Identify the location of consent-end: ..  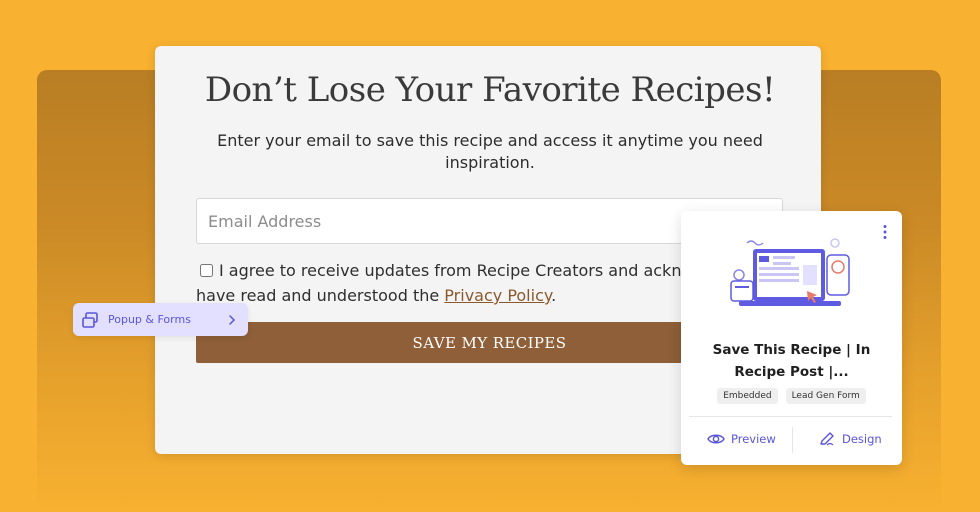
(554, 295).